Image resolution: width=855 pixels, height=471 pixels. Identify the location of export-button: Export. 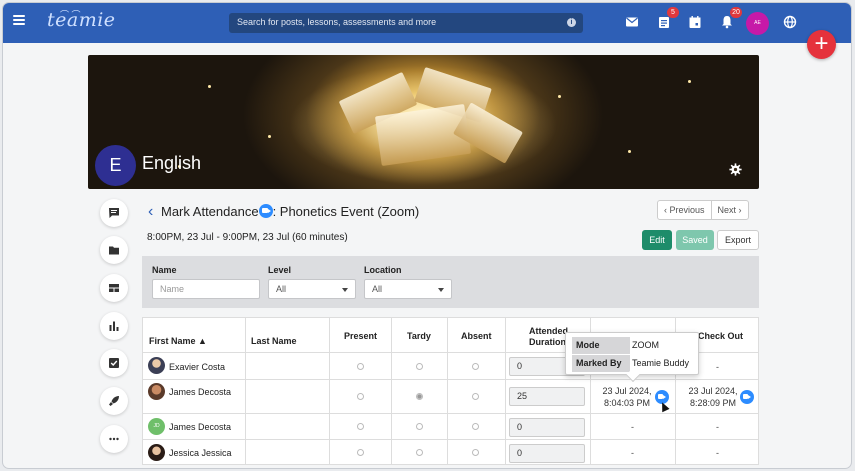
(738, 240).